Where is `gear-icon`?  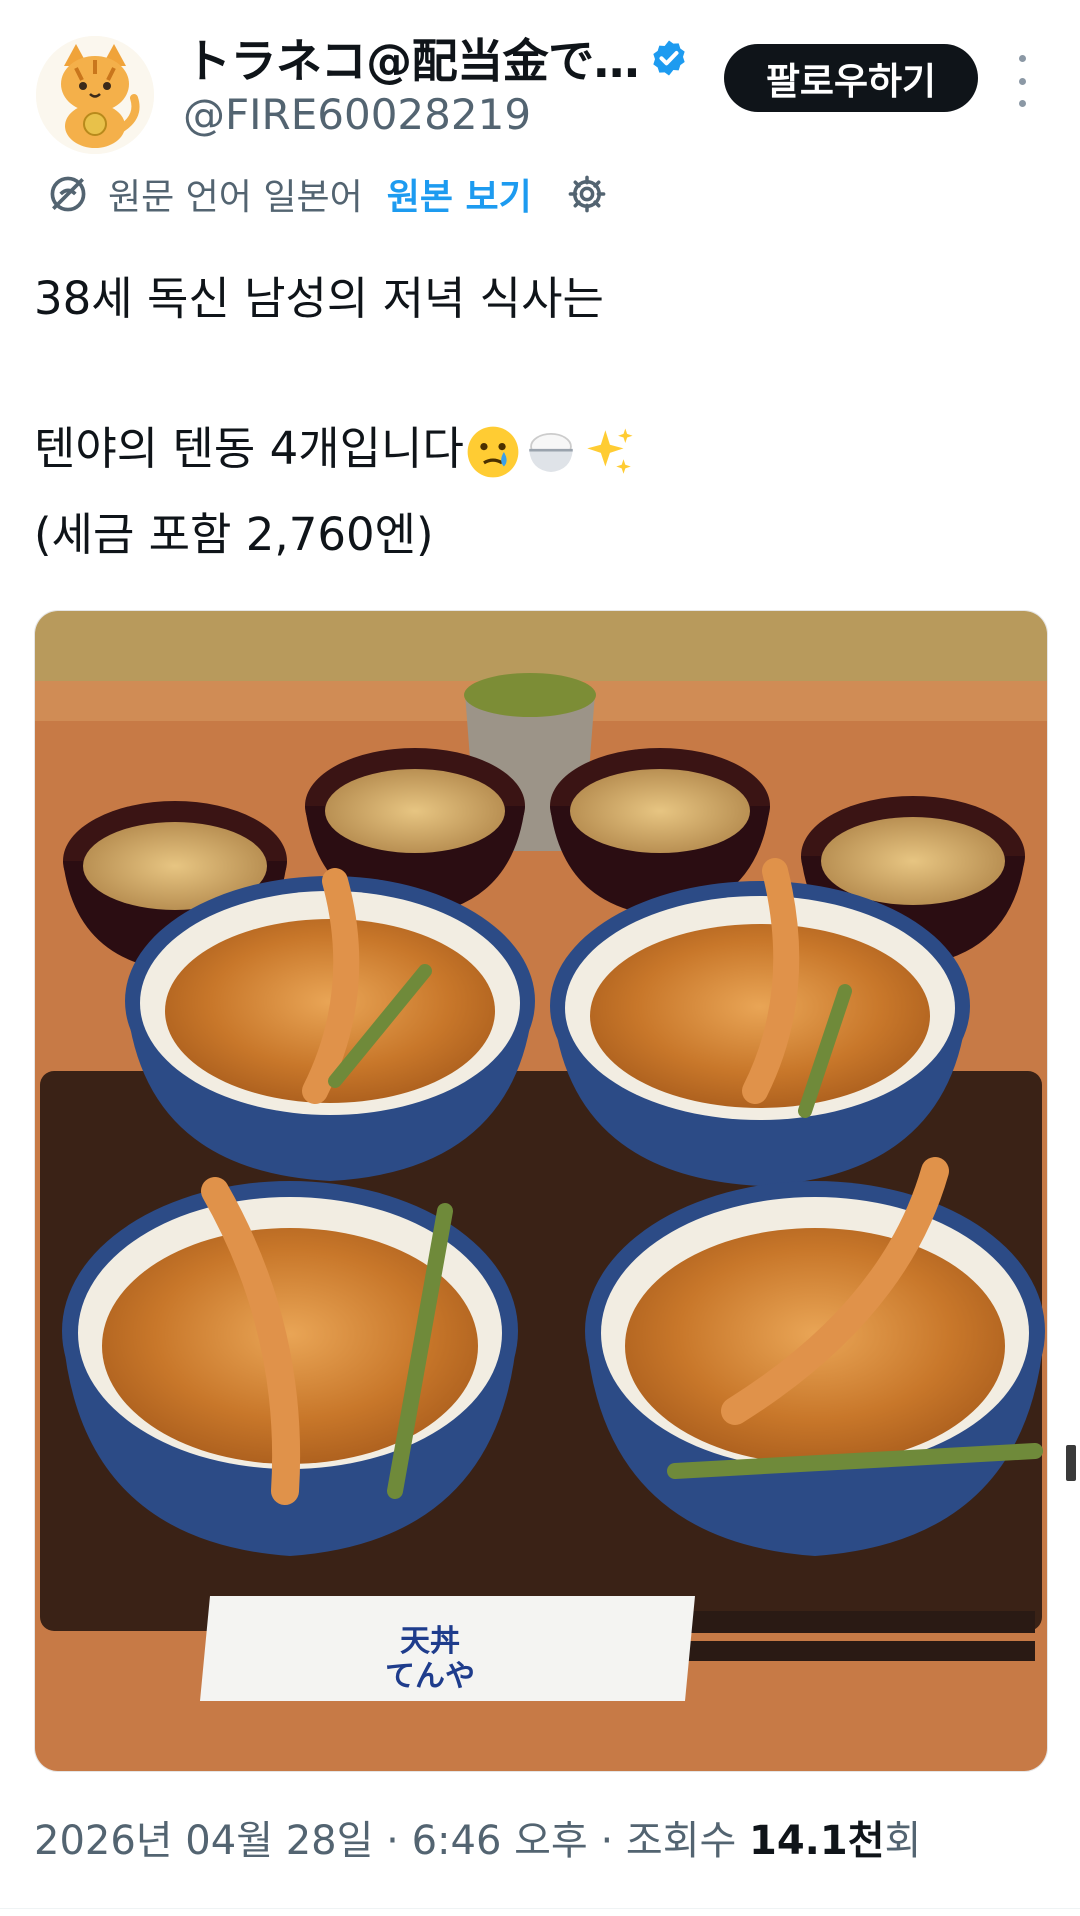 gear-icon is located at coordinates (587, 194).